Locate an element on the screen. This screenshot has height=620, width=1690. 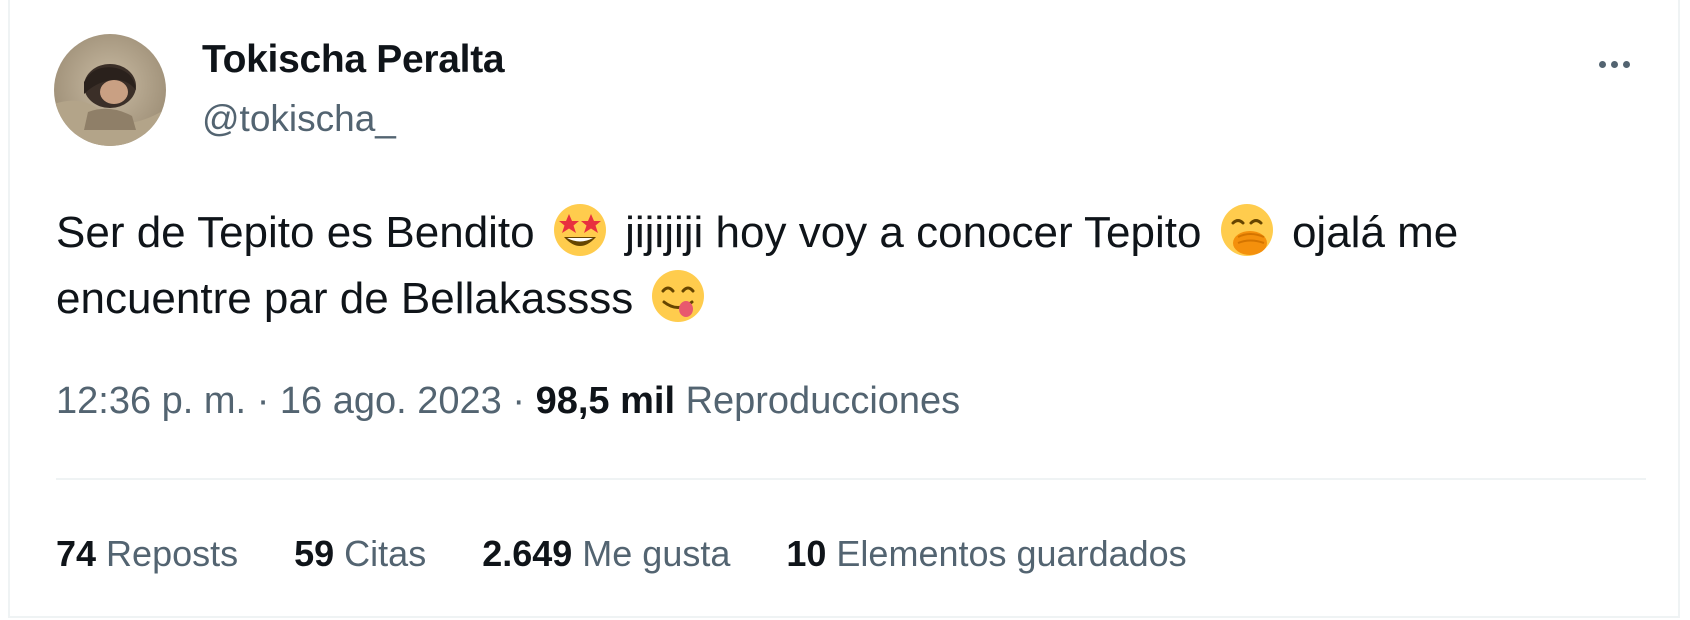
bookmarks-stat: 10 Elementos guardados is located at coordinates (986, 554).